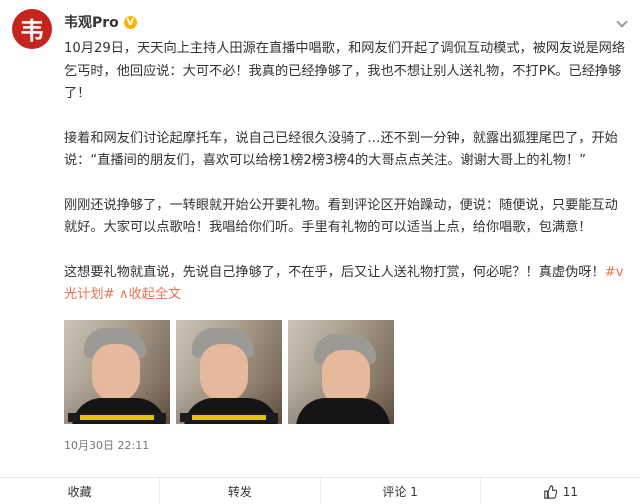 Image resolution: width=640 pixels, height=504 pixels. I want to click on author-header: 韦观Pro V, so click(101, 22).